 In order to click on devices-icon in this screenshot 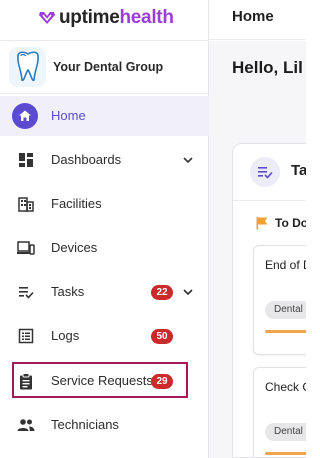, I will do `click(26, 248)`.